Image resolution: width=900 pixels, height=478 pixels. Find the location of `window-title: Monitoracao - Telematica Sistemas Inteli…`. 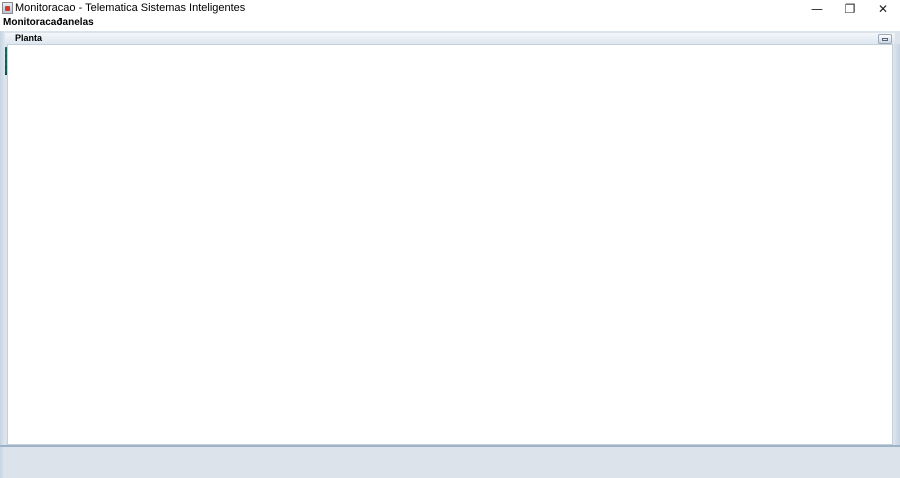

window-title: Monitoracao - Telematica Sistemas Inteli… is located at coordinates (130, 8).